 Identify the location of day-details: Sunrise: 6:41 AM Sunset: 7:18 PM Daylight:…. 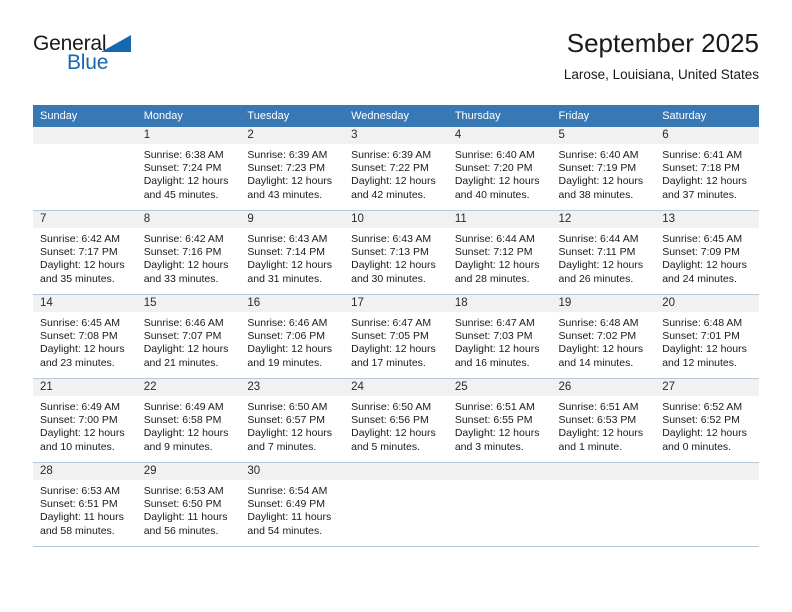
(707, 173).